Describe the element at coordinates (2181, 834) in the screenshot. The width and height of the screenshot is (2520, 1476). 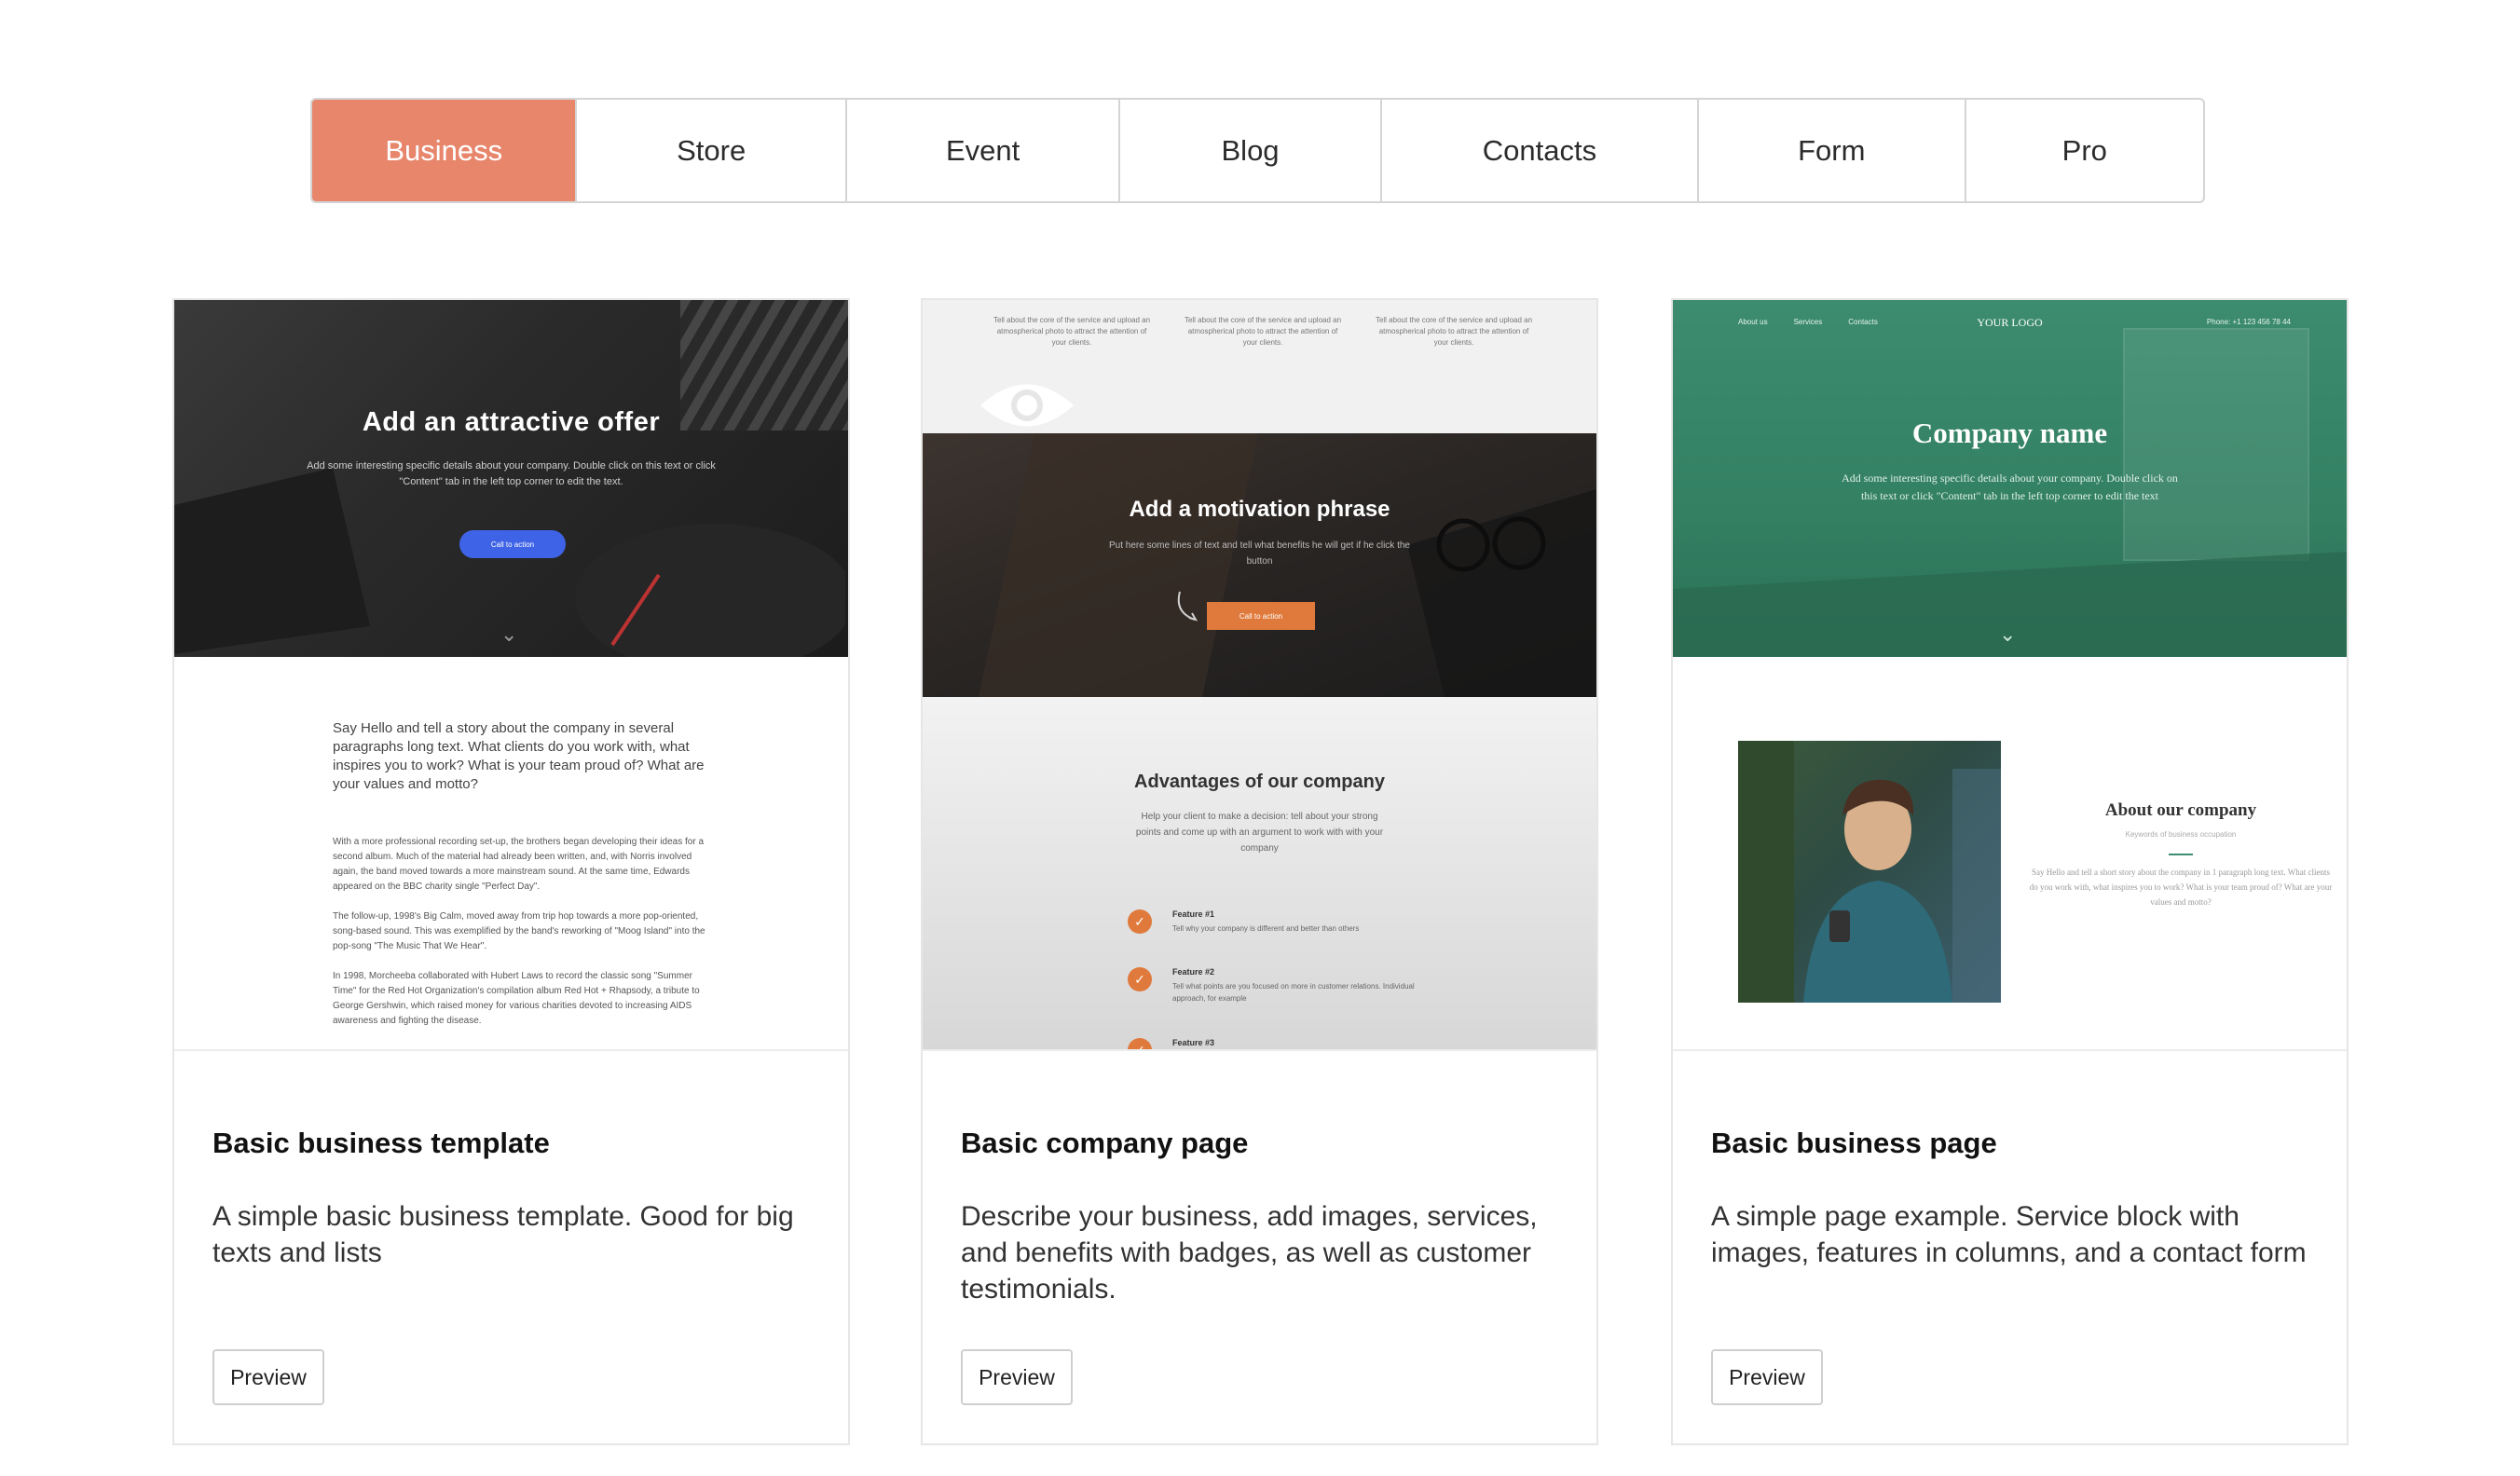
I see `preview-keywords: Keywords of business occupation` at that location.